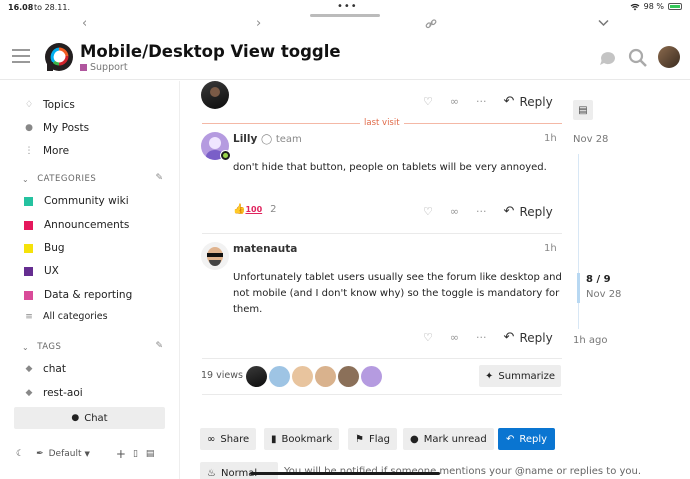  I want to click on topic-title: Mobile/Desktop View toggle, so click(210, 51).